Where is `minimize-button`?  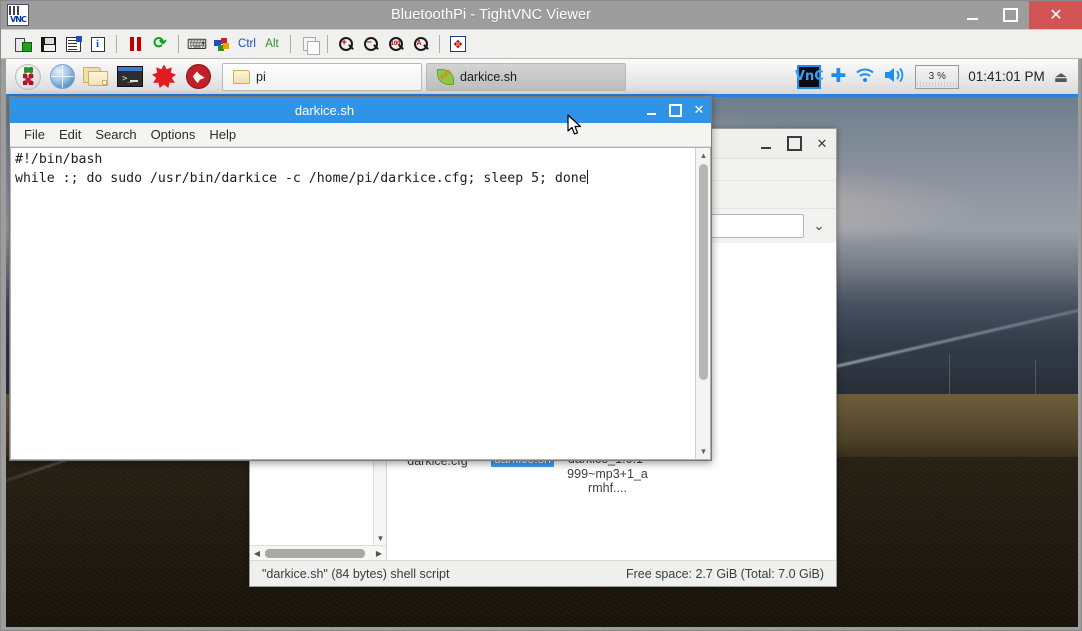 minimize-button is located at coordinates (972, 15).